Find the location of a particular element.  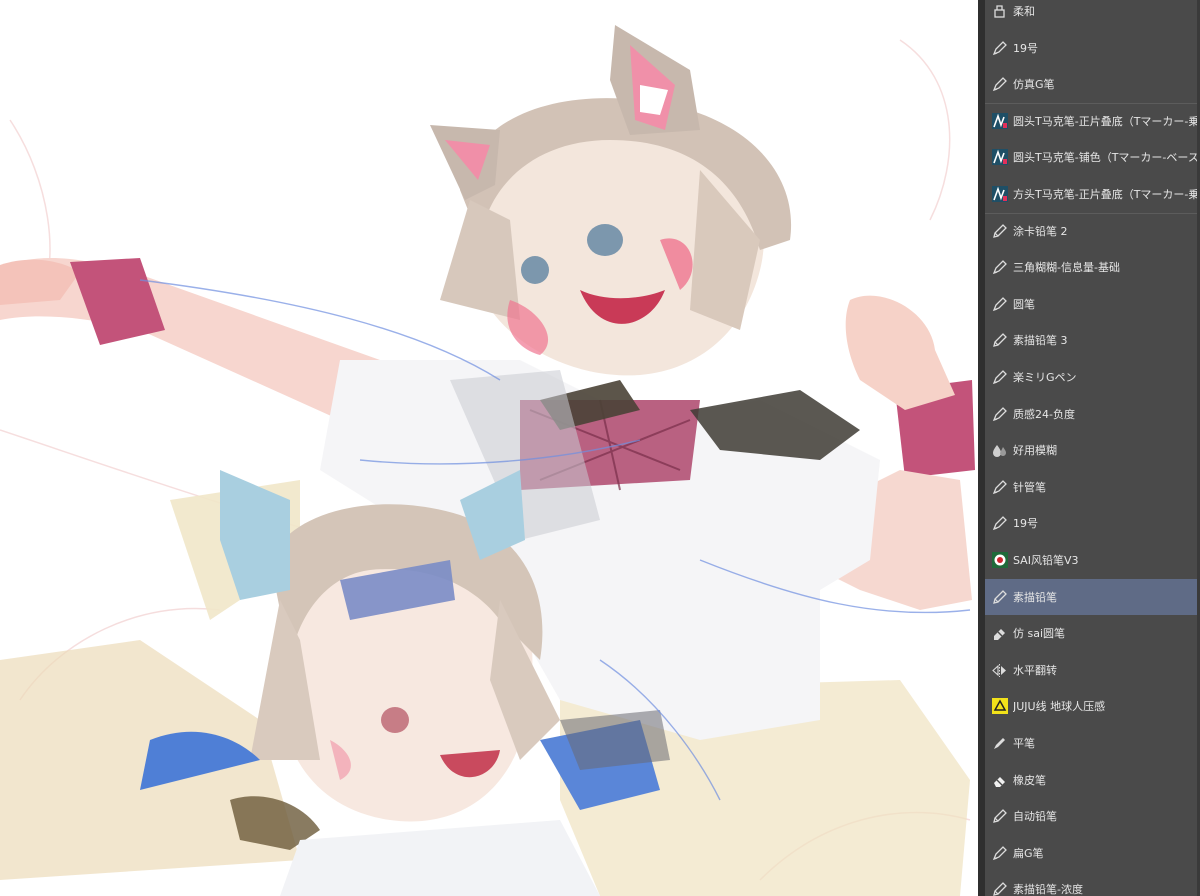

brush-item: 圆头T马克笔-铺色（Tマーカー-ベース is located at coordinates (1092, 157).